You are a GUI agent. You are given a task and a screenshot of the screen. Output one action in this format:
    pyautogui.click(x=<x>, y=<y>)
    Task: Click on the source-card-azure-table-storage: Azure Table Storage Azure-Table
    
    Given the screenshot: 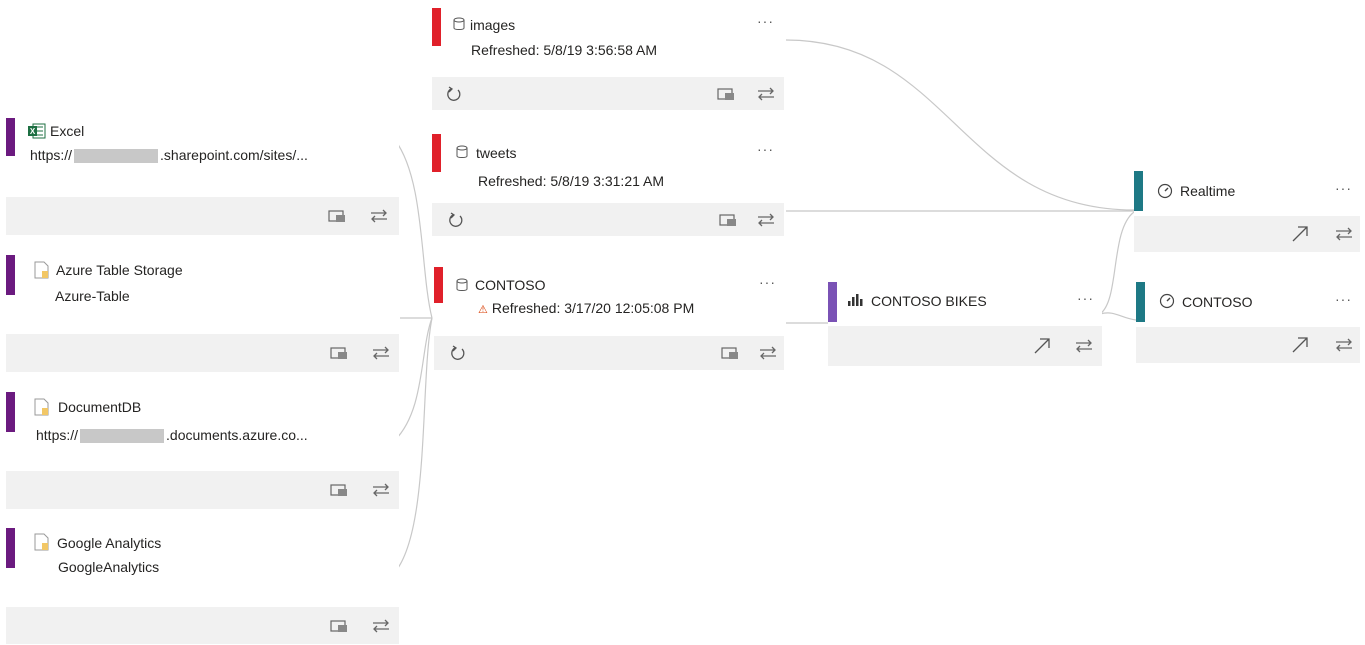 What is the action you would take?
    pyautogui.click(x=202, y=312)
    